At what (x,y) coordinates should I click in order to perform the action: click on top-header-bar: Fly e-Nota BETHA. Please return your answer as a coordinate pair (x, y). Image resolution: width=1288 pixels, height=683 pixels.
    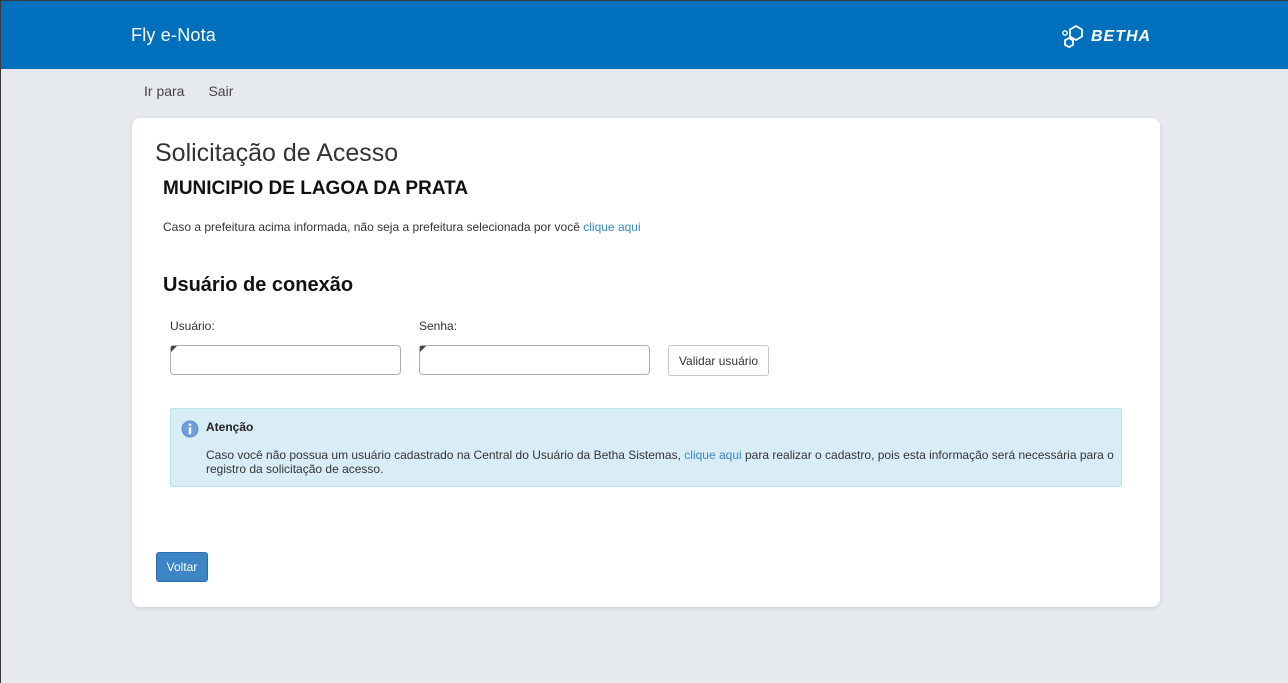
    Looking at the image, I should click on (644, 35).